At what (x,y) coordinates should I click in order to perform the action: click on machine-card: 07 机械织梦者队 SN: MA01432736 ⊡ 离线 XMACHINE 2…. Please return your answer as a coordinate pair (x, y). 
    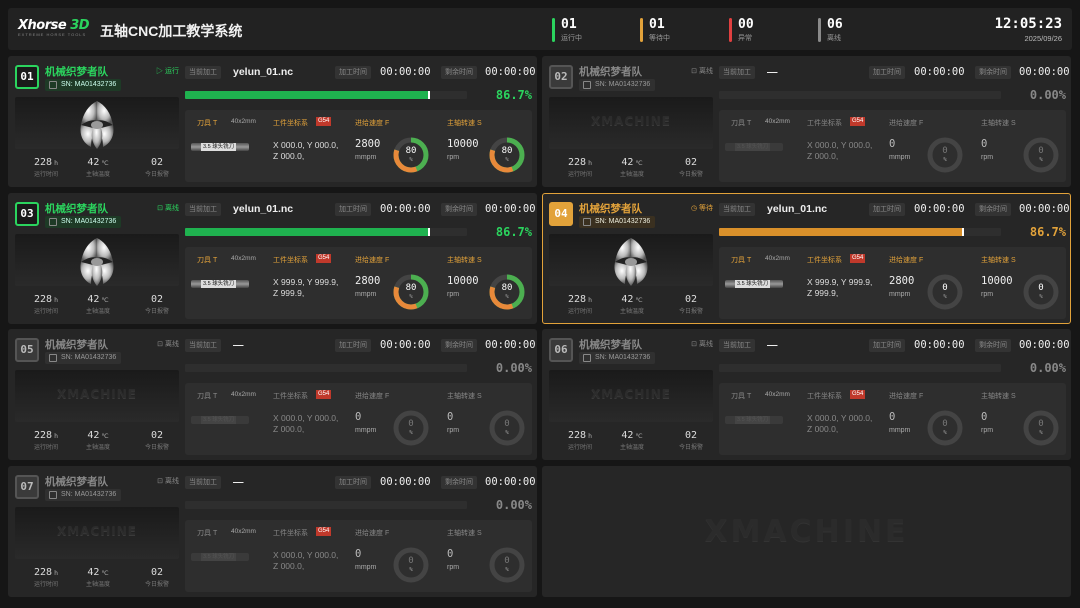
    Looking at the image, I should click on (272, 531).